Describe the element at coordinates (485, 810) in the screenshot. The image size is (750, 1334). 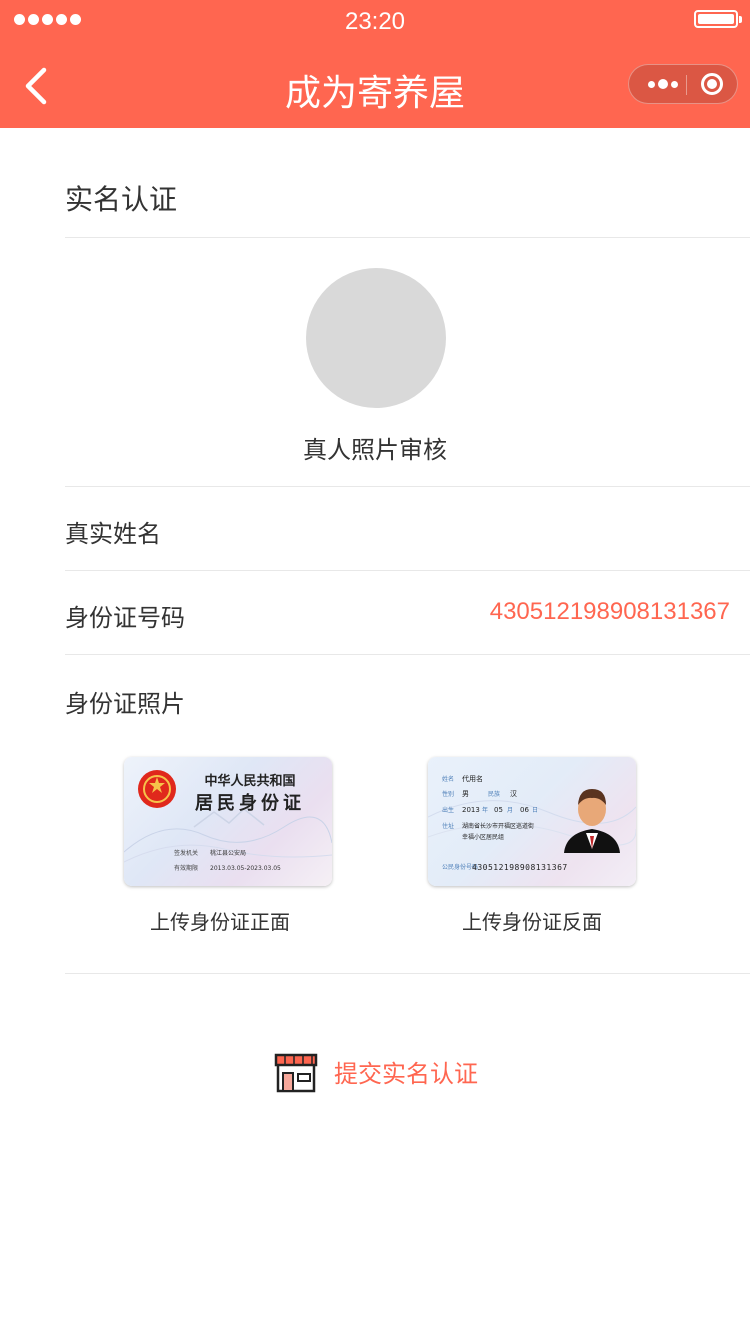
I see `card-back-birth-year-unit: 年` at that location.